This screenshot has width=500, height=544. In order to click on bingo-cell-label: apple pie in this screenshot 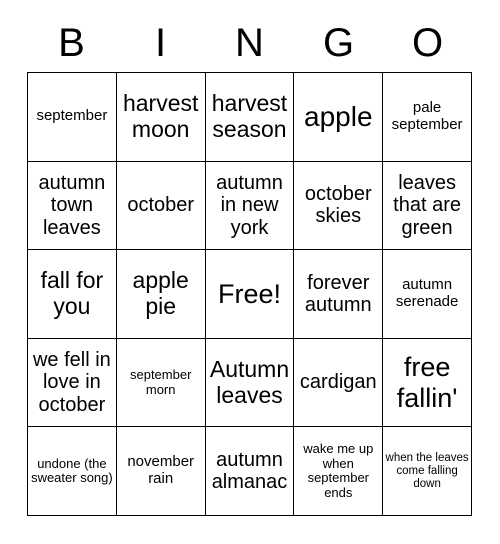, I will do `click(160, 293)`.